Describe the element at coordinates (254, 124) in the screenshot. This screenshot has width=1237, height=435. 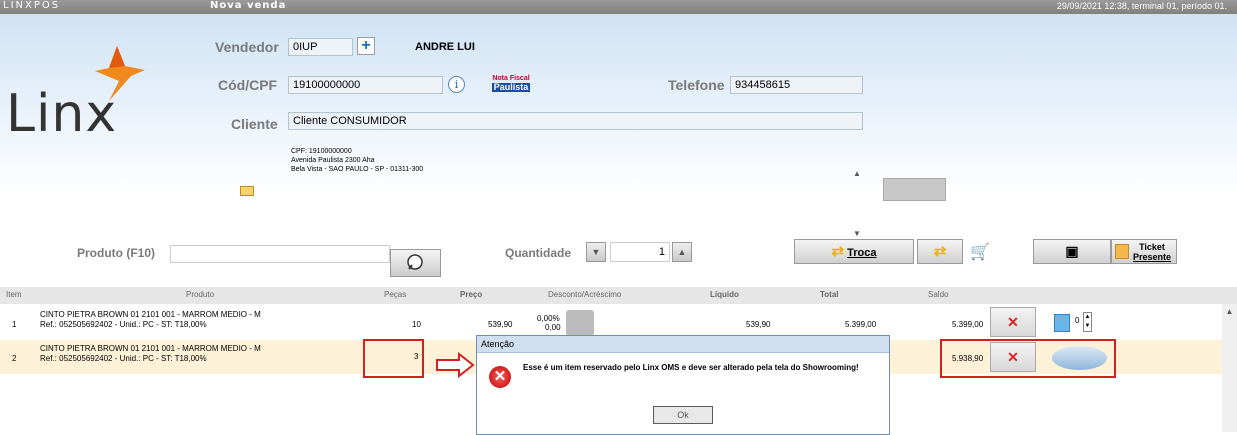
I see `cliente-label: Cliente` at that location.